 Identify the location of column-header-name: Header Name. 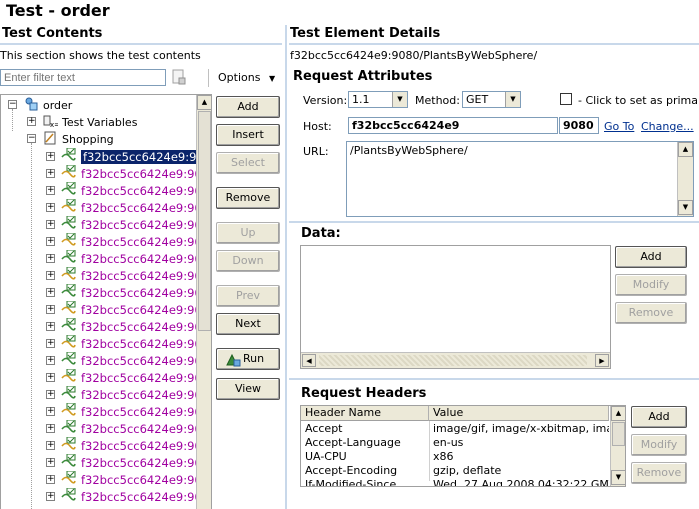
(365, 413).